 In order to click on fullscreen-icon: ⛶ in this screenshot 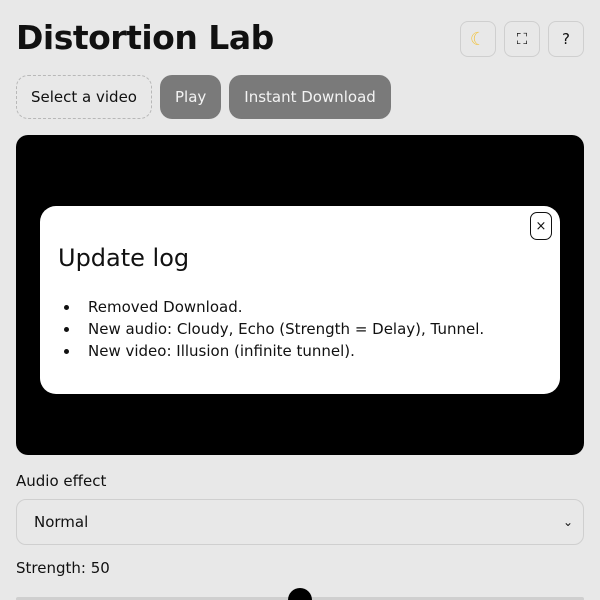, I will do `click(522, 39)`.